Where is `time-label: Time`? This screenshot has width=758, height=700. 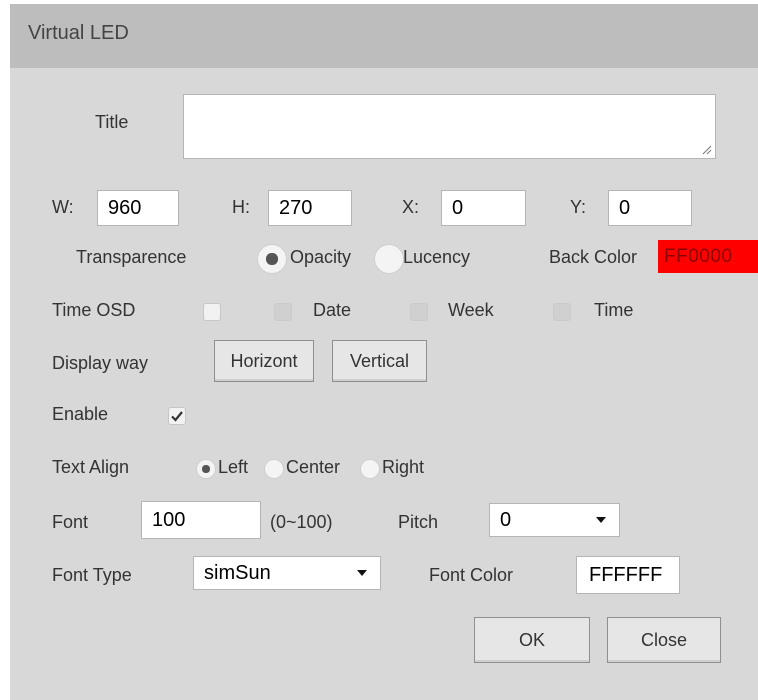
time-label: Time is located at coordinates (614, 310).